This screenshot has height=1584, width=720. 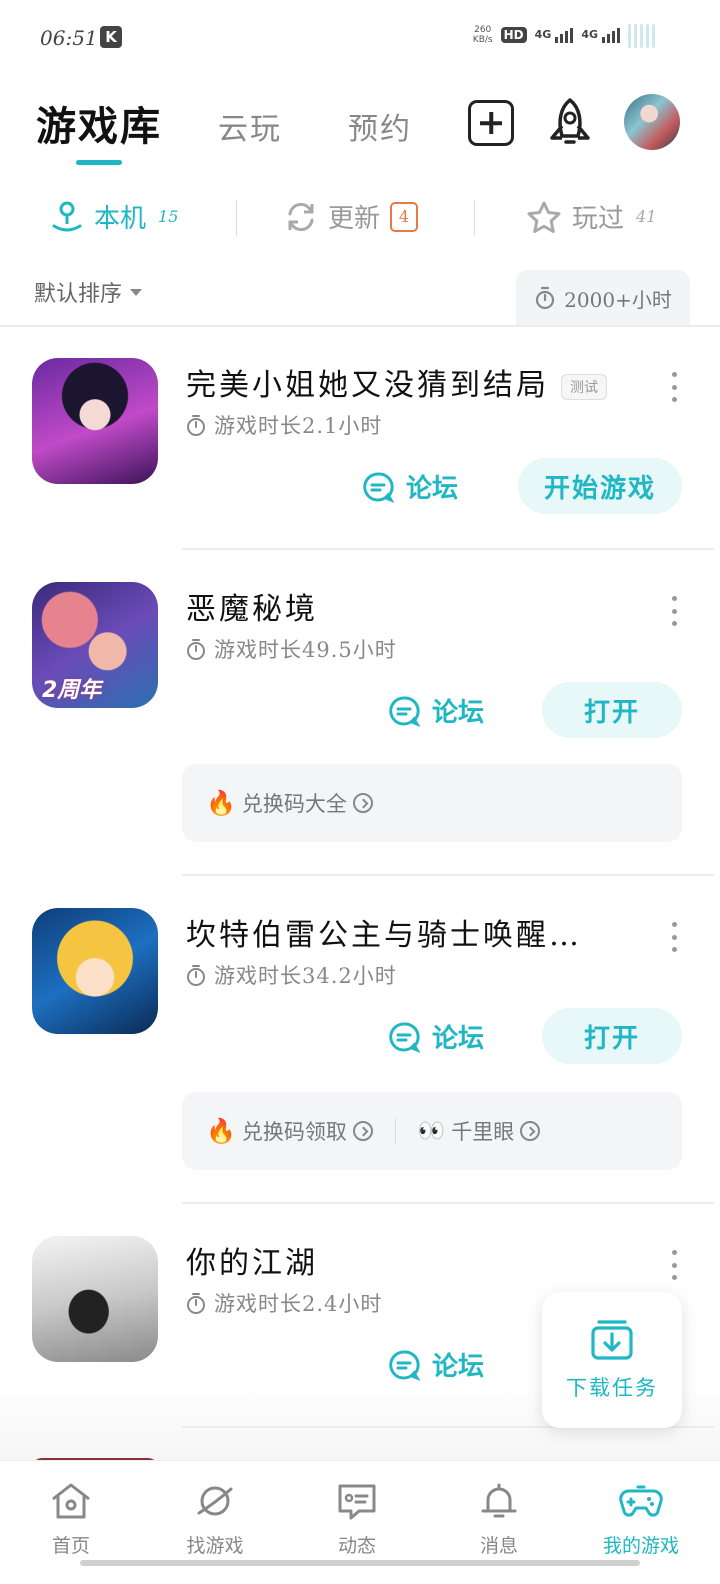 What do you see at coordinates (491, 123) in the screenshot?
I see `add-icon` at bounding box center [491, 123].